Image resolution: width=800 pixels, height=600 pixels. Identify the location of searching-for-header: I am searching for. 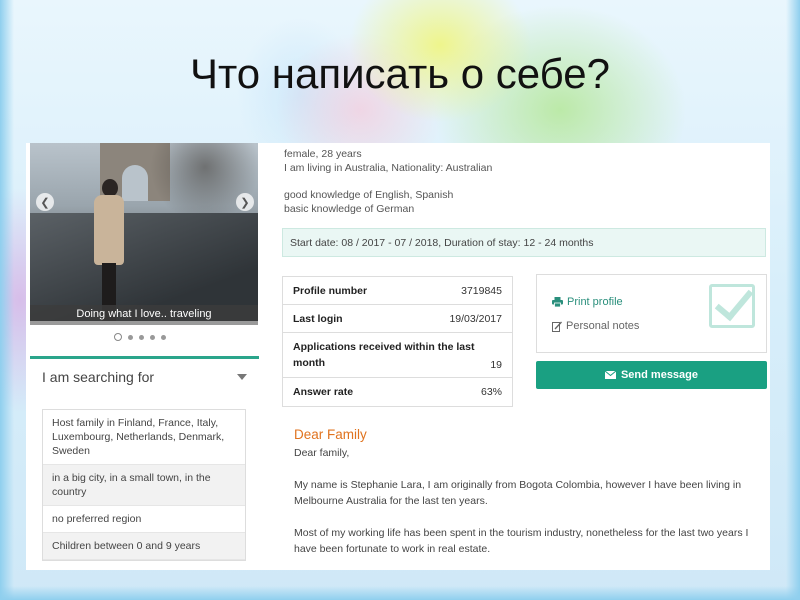
(144, 377).